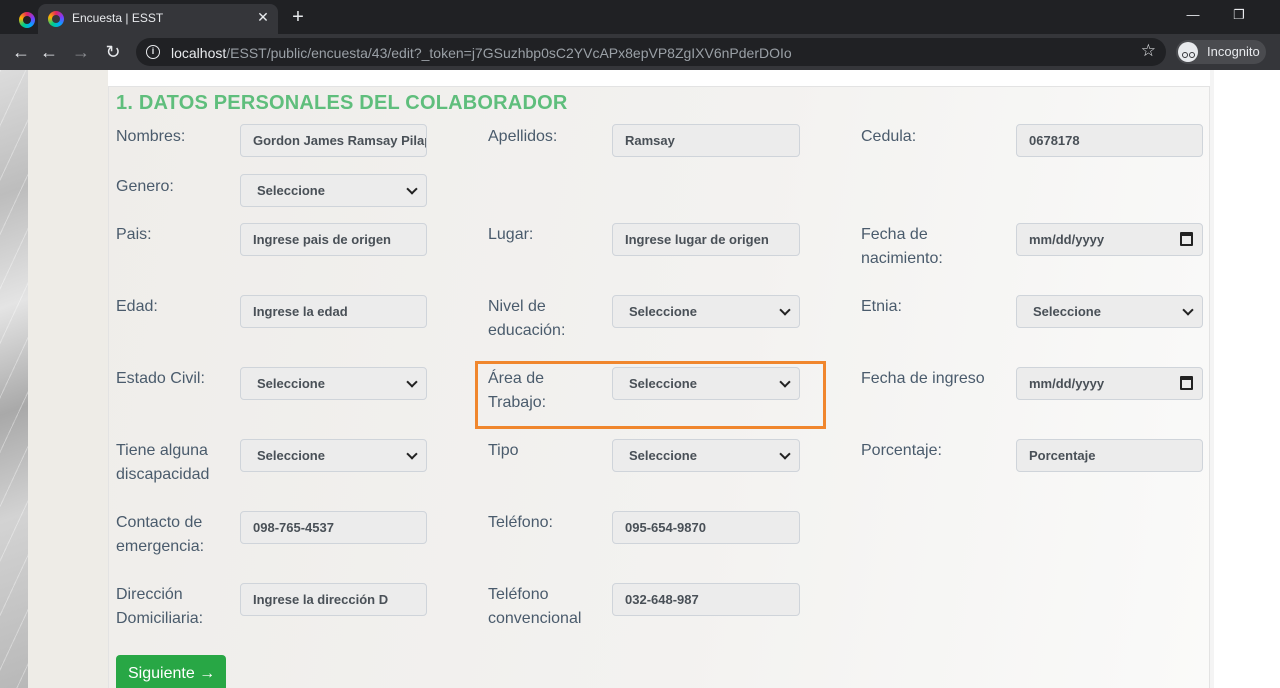 The image size is (1280, 688). Describe the element at coordinates (523, 136) in the screenshot. I see `label-apellidos: Apellidos:` at that location.